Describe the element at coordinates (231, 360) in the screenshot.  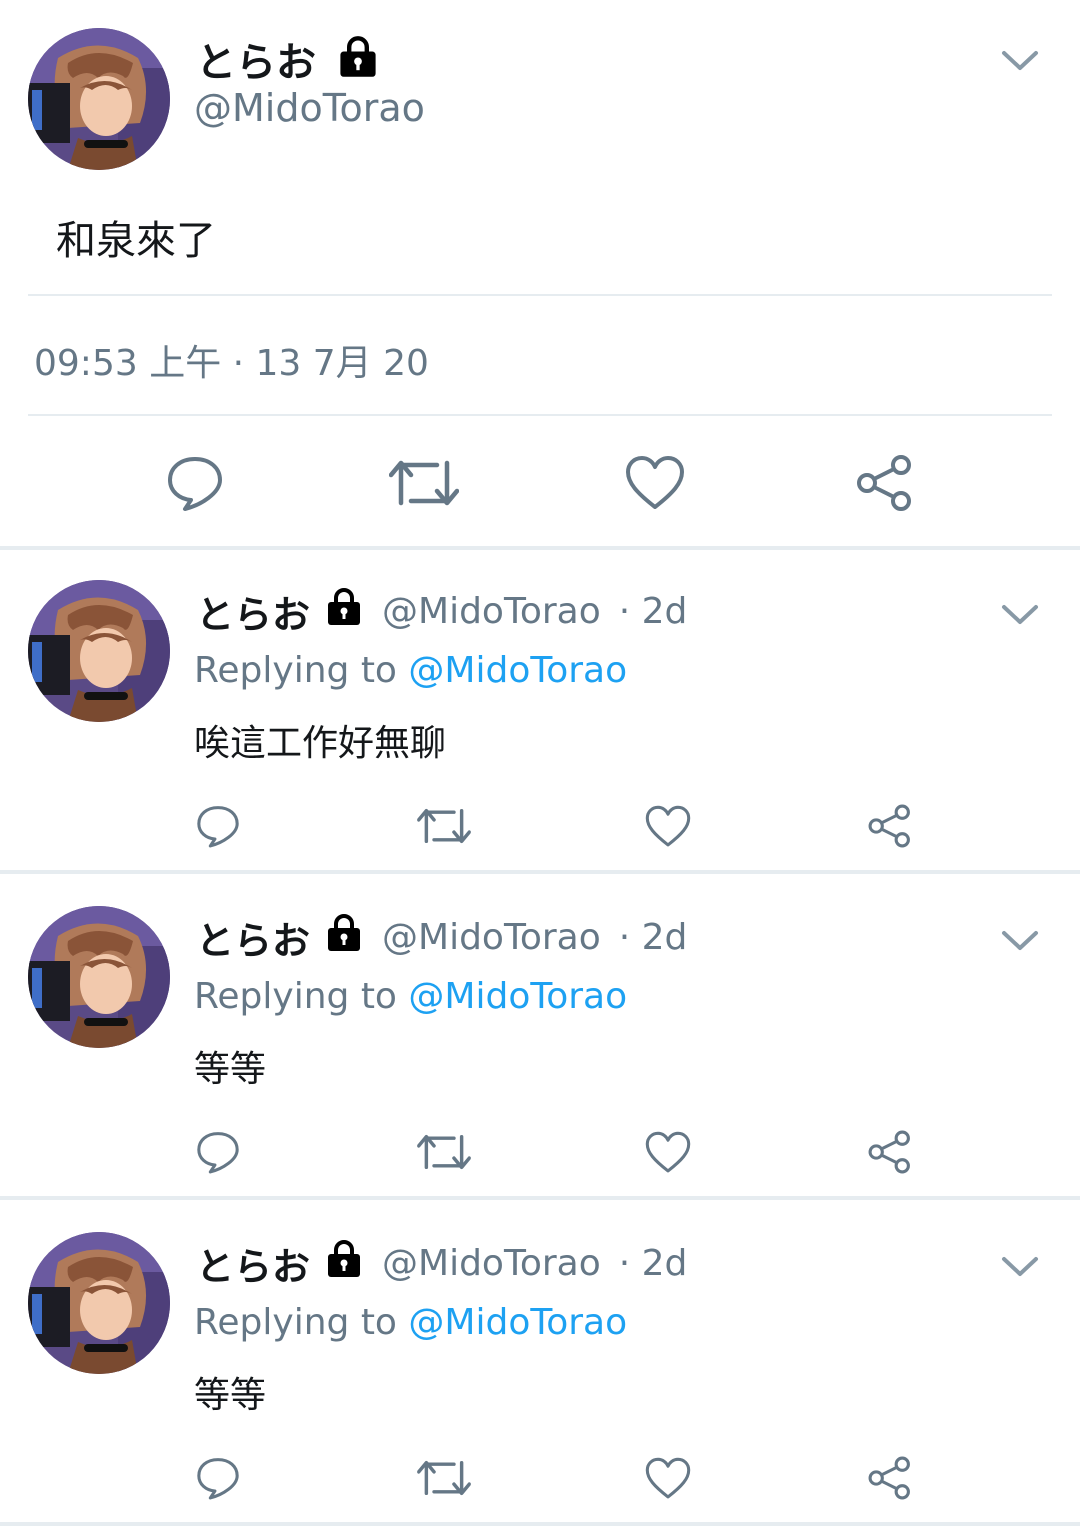
I see `timestamp: 09:53 上午 · 13 7月 20` at that location.